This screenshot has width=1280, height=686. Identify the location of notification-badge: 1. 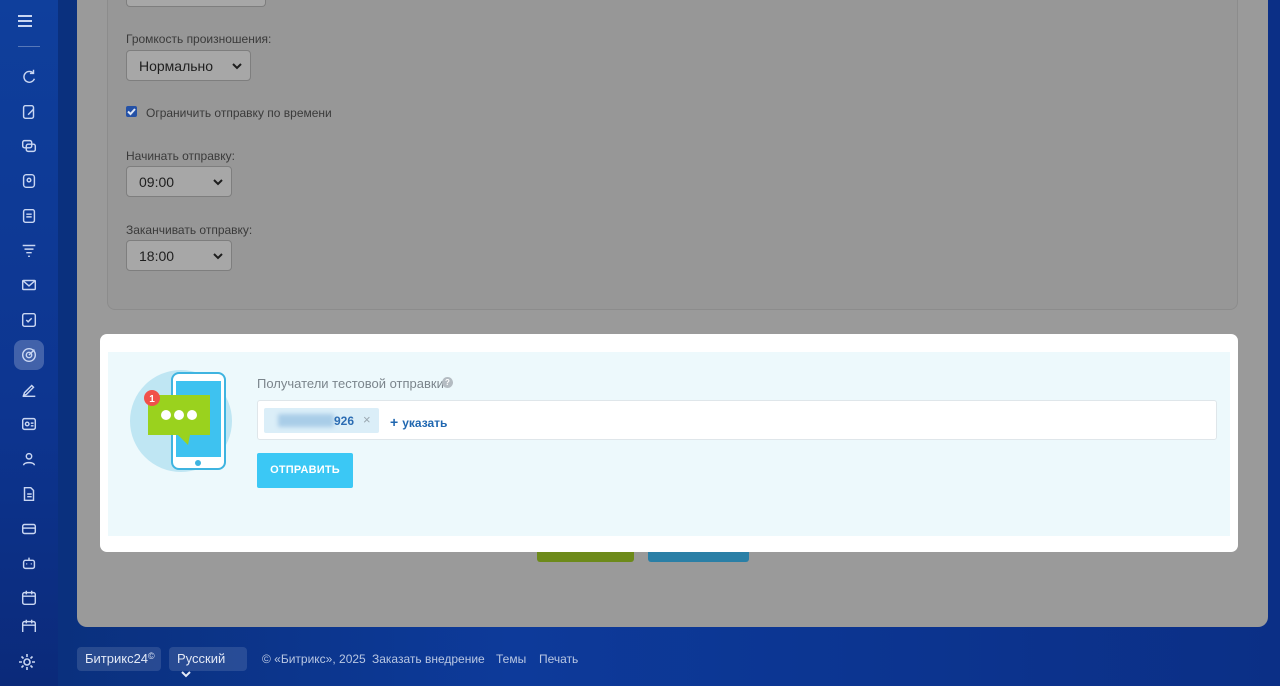
(152, 399).